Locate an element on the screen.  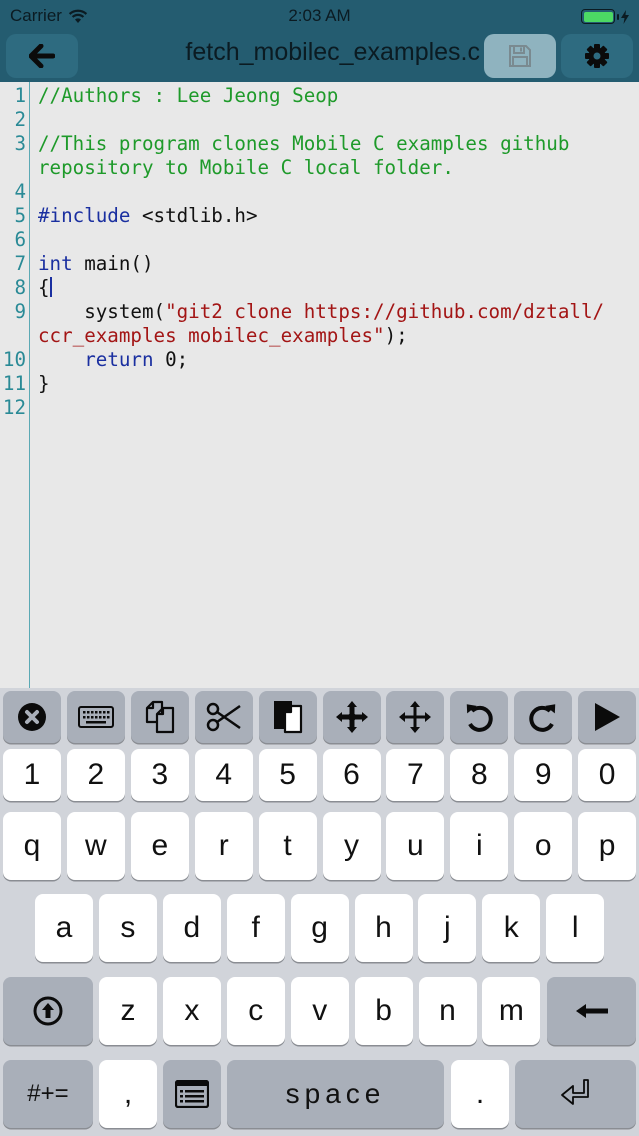
space-key: space is located at coordinates (335, 1094).